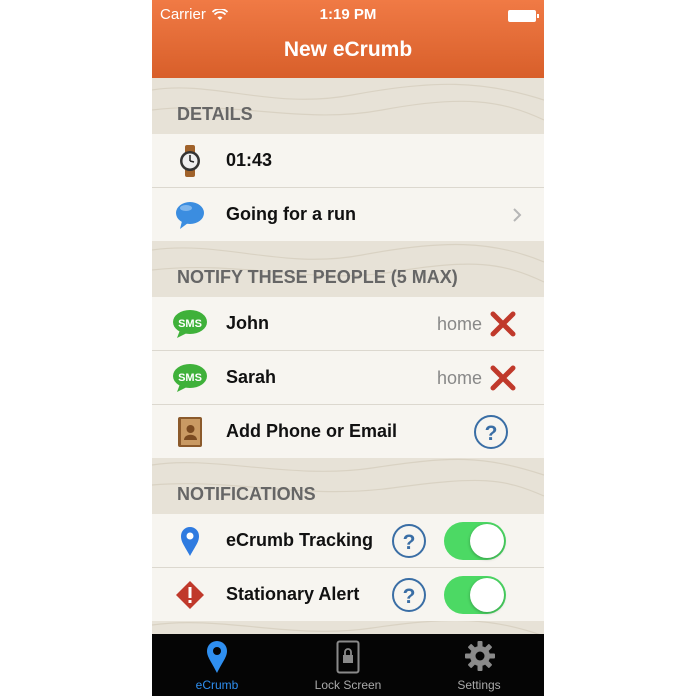 The width and height of the screenshot is (696, 696). I want to click on status-bar: Carrier 1:19 PM, so click(348, 14).